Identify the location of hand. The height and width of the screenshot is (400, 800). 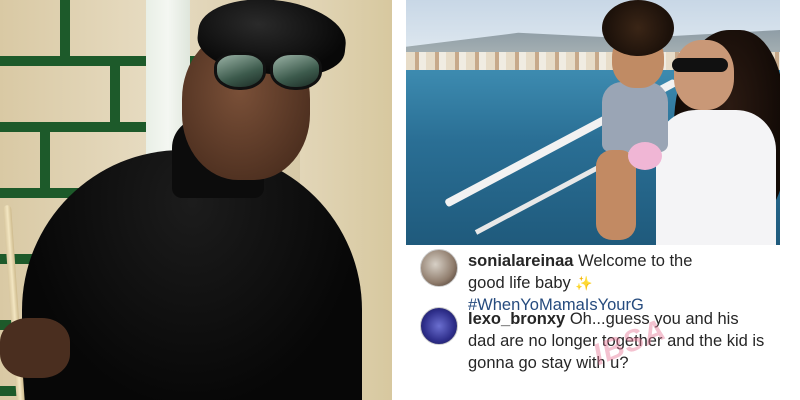
(35, 348).